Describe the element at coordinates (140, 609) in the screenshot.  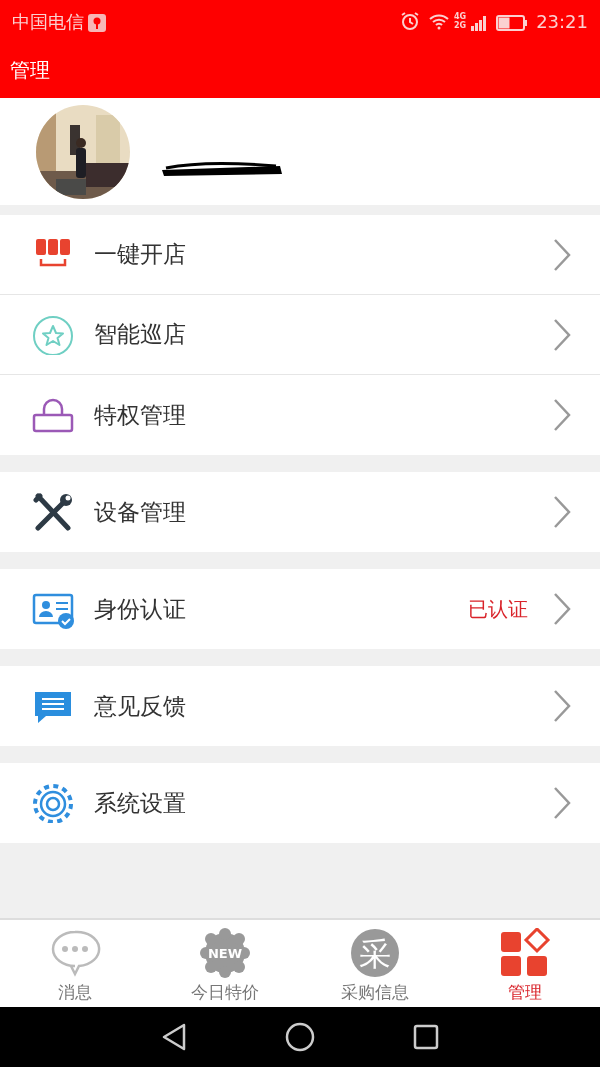
I see `menu-label: 身份认证` at that location.